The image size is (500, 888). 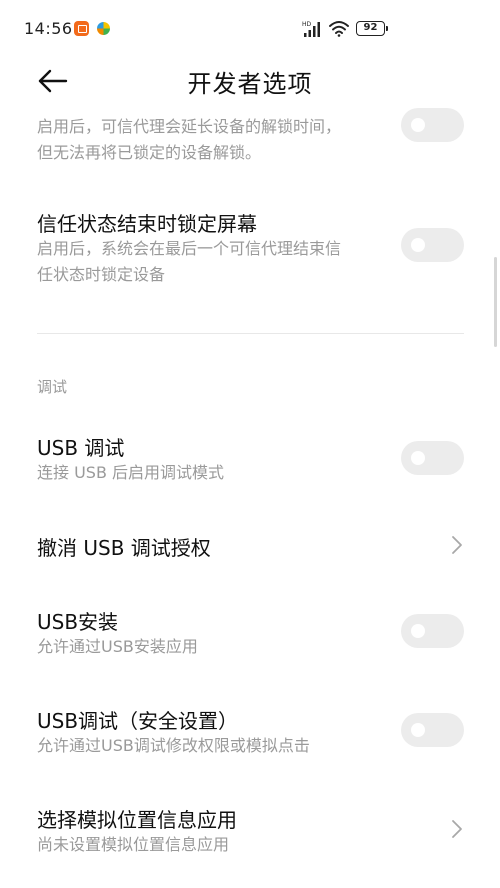 I want to click on row-subtitle: 启用后，可信代理会延长设备的解锁时间，, so click(x=189, y=126).